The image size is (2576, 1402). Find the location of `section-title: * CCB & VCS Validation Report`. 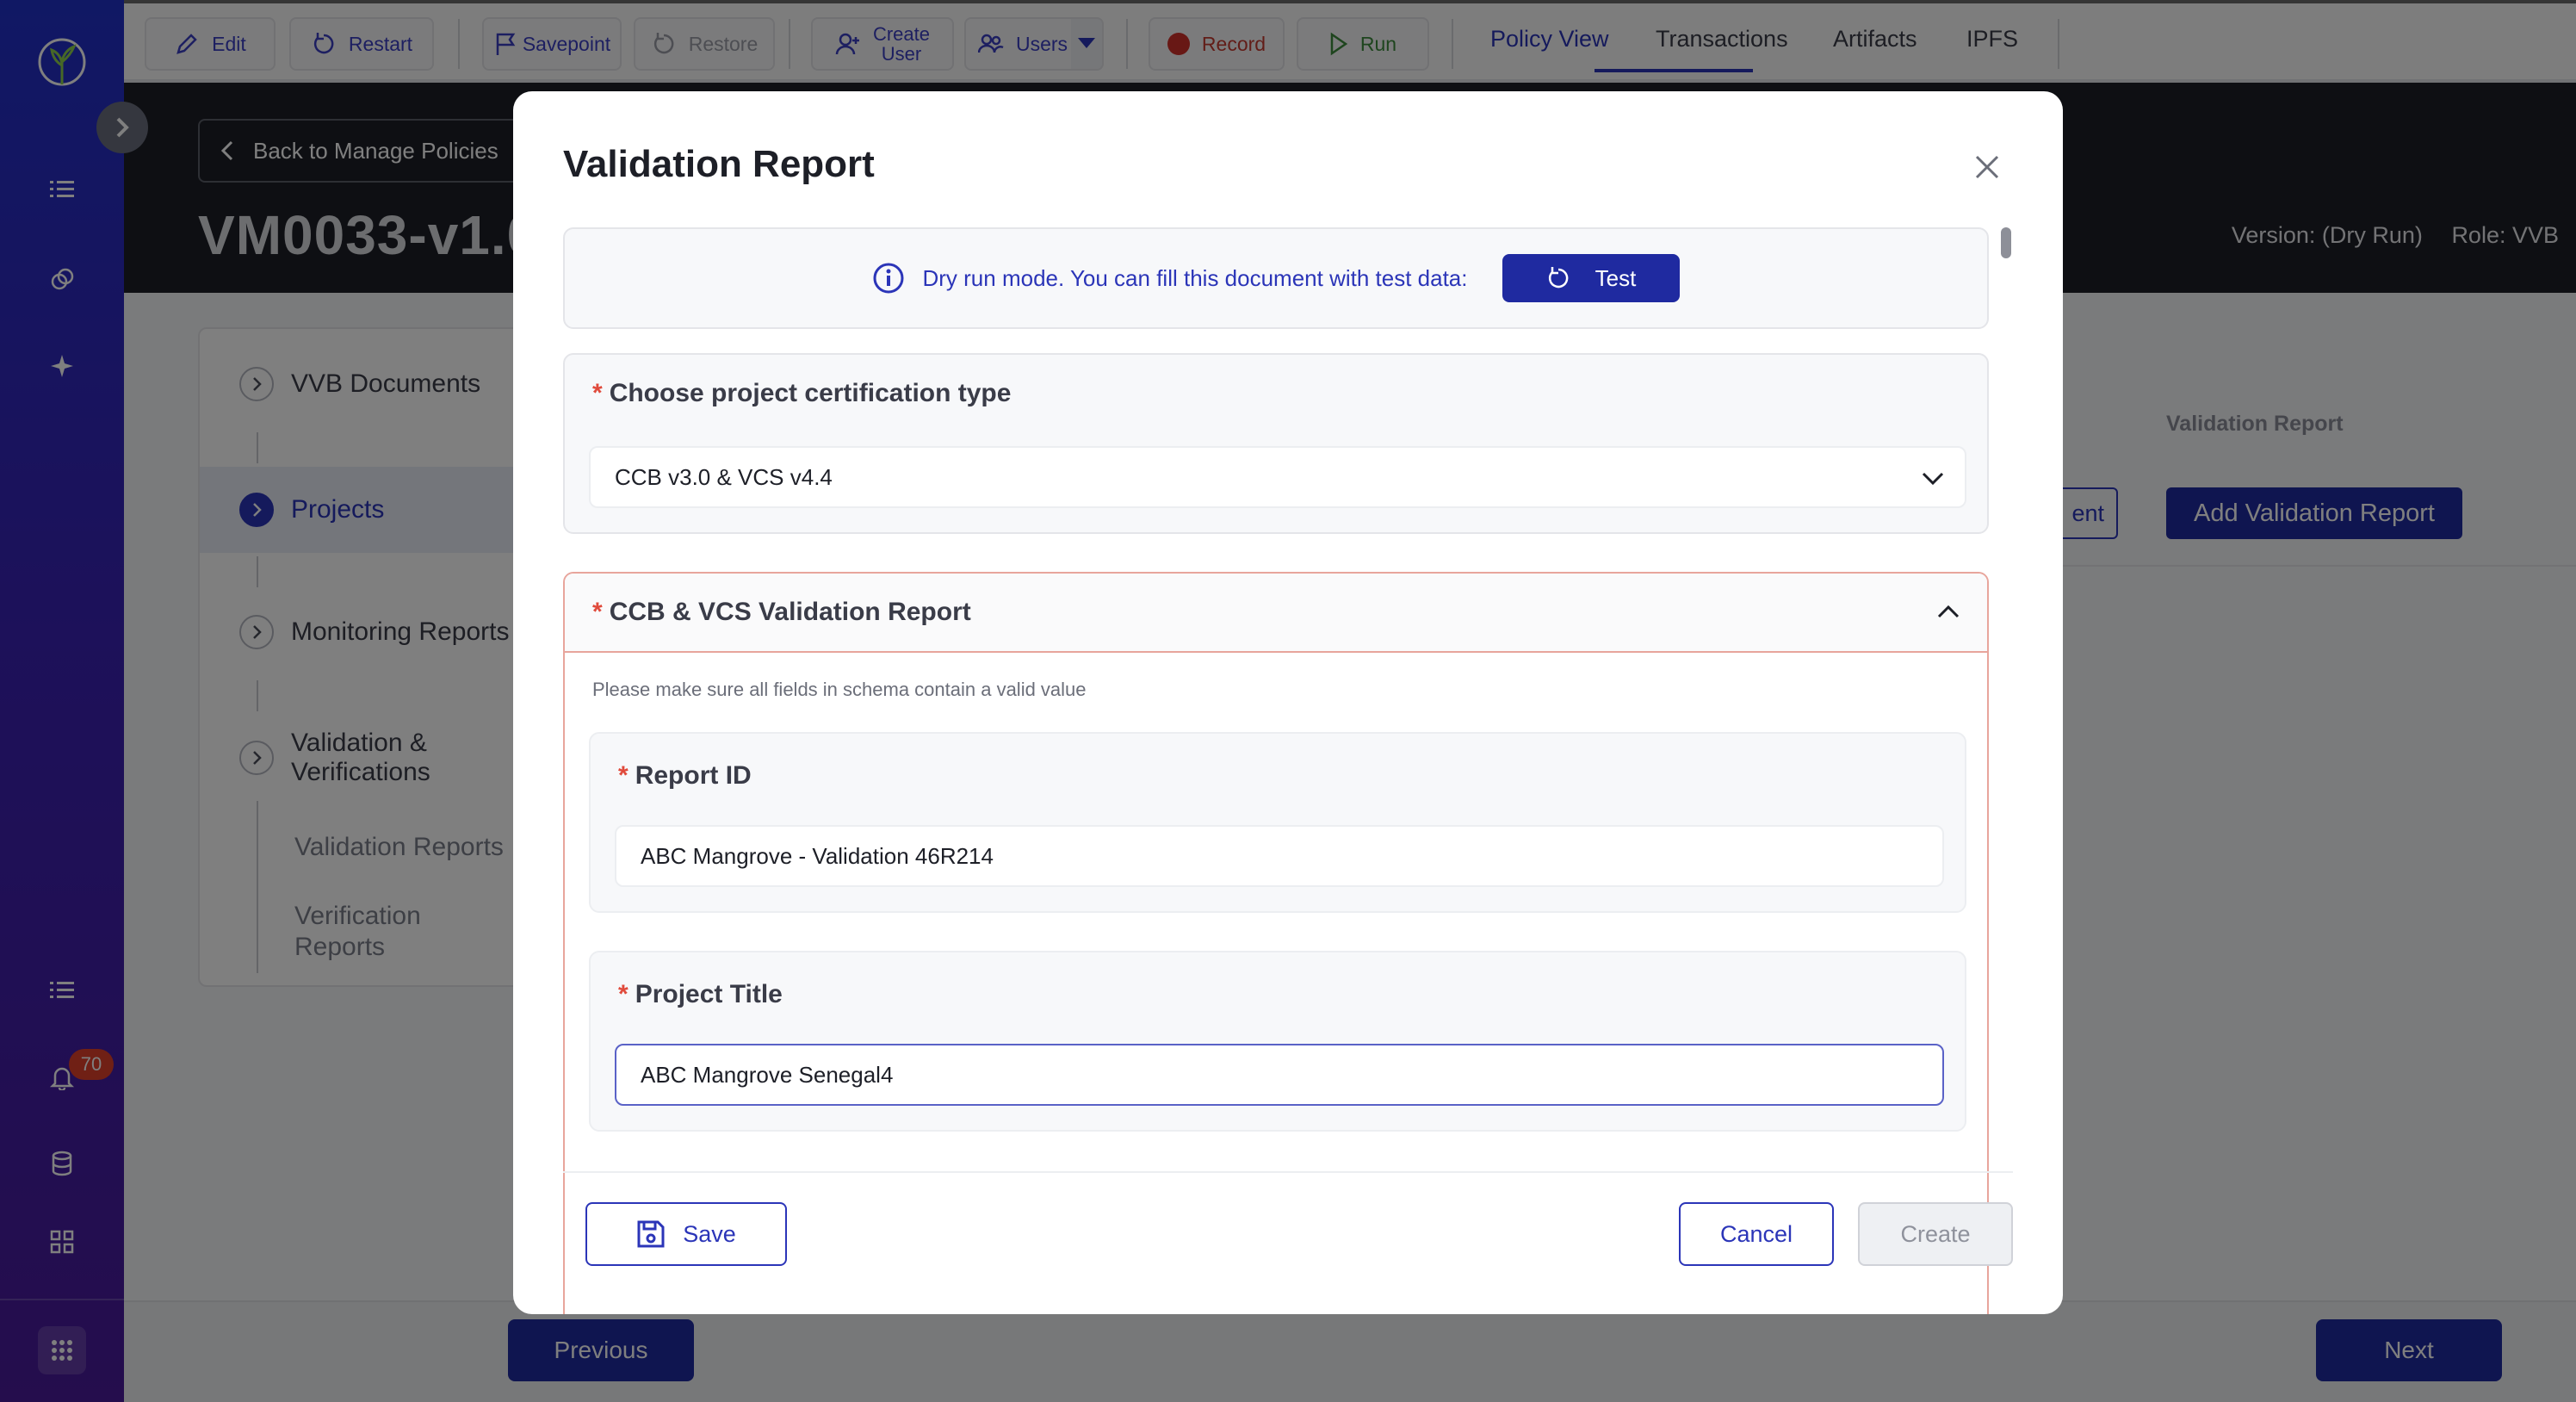

section-title: * CCB & VCS Validation Report is located at coordinates (781, 612).